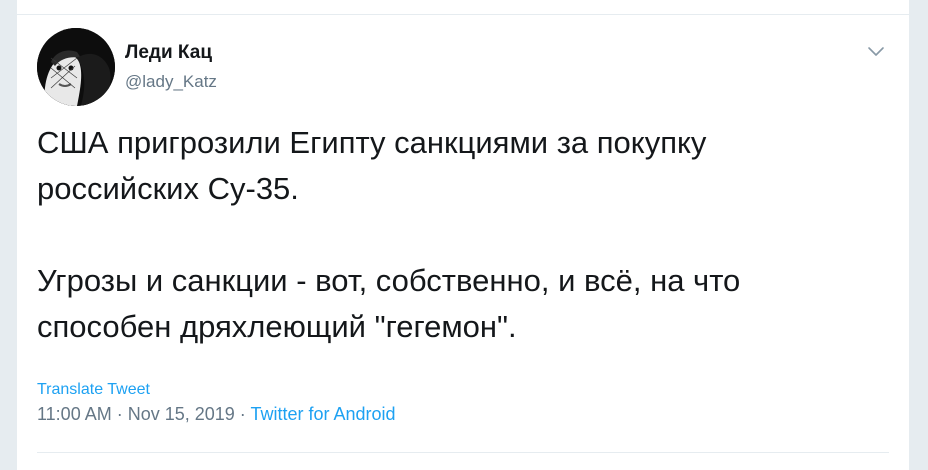 This screenshot has height=470, width=928. What do you see at coordinates (322, 414) in the screenshot?
I see `tweet-source-link: Twitter for Android` at bounding box center [322, 414].